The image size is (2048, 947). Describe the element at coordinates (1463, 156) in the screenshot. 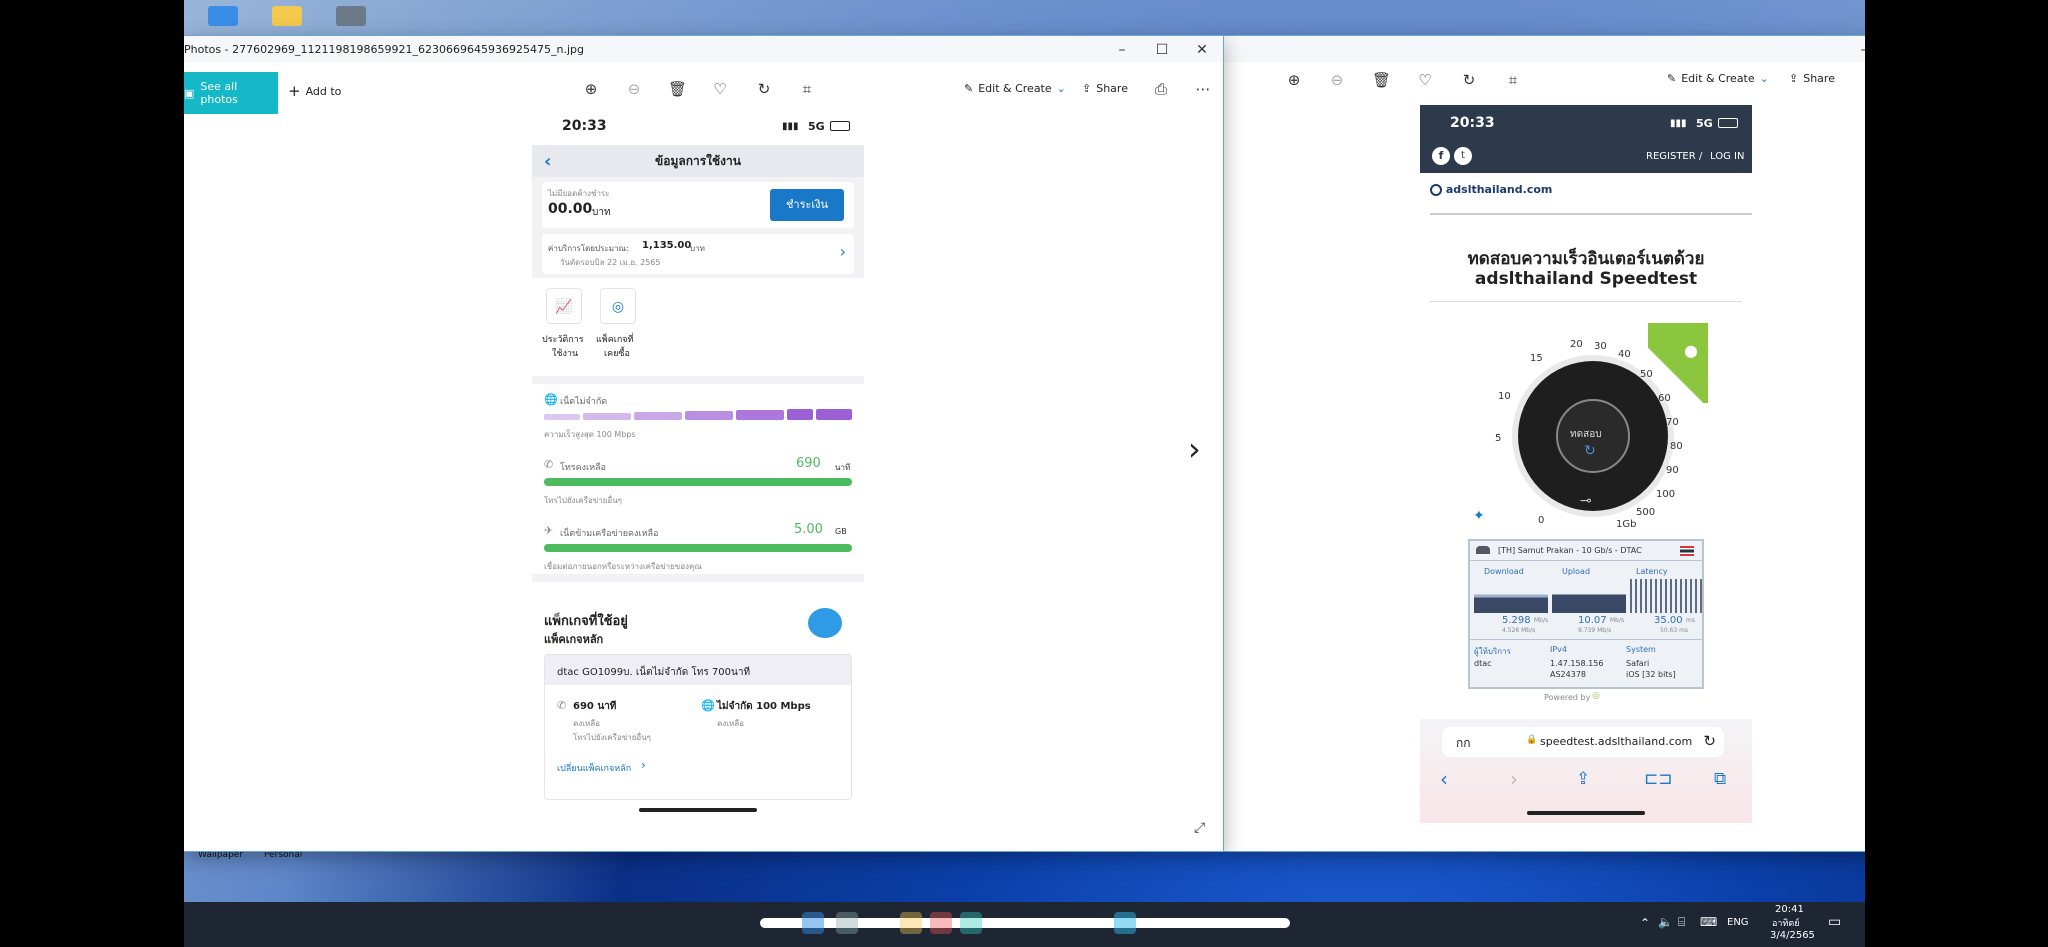

I see `twitter-icon: t` at that location.